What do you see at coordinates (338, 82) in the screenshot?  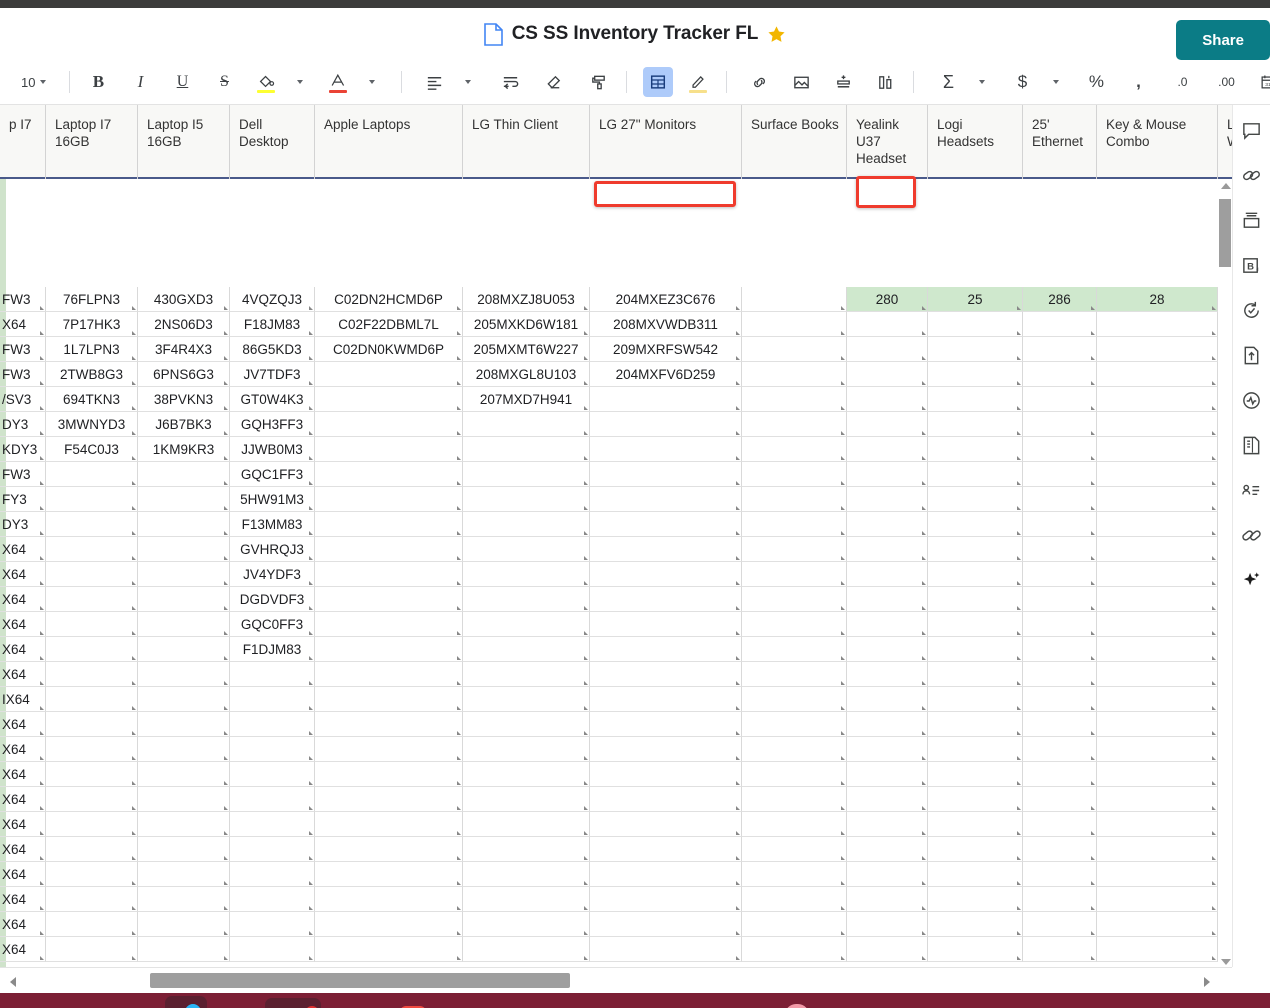 I see `text-color-button` at bounding box center [338, 82].